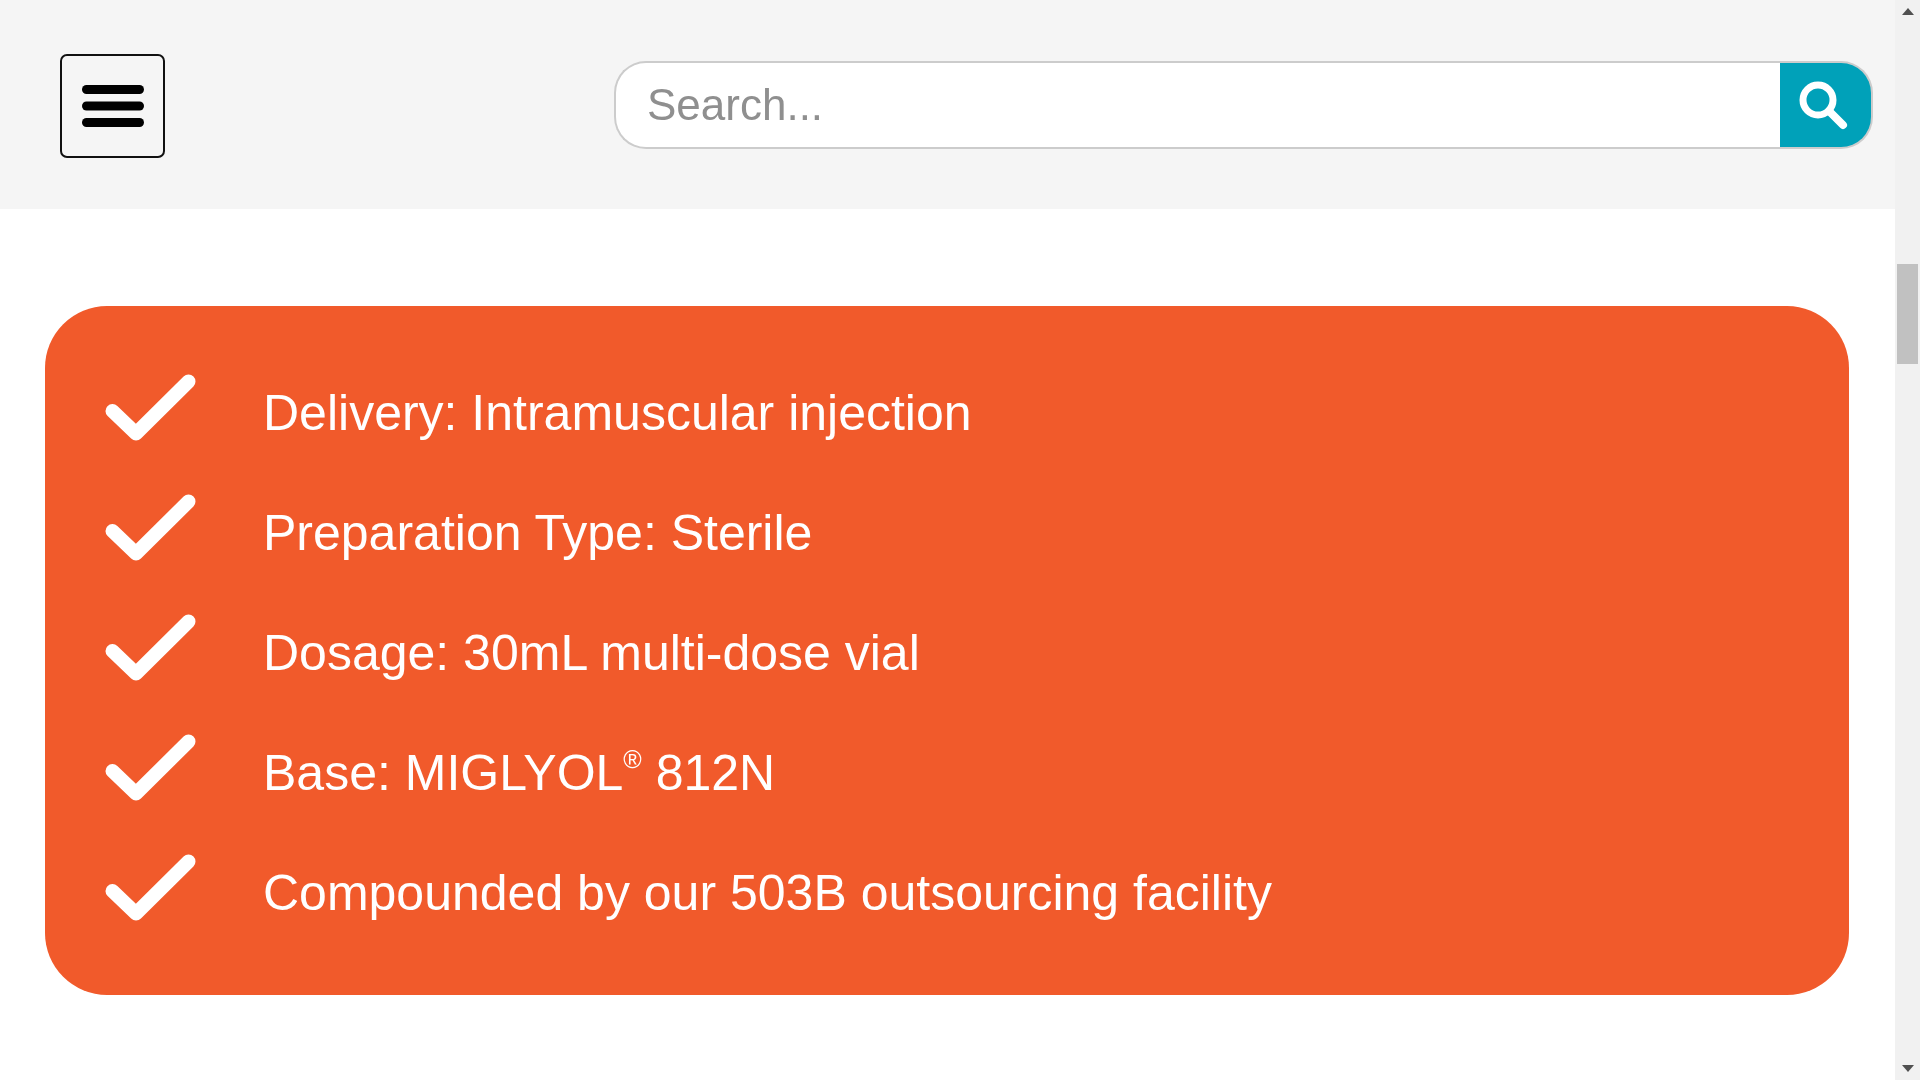 Image resolution: width=1920 pixels, height=1080 pixels. What do you see at coordinates (767, 893) in the screenshot?
I see `feature-text: Compounded by our 503B outsourcing facility` at bounding box center [767, 893].